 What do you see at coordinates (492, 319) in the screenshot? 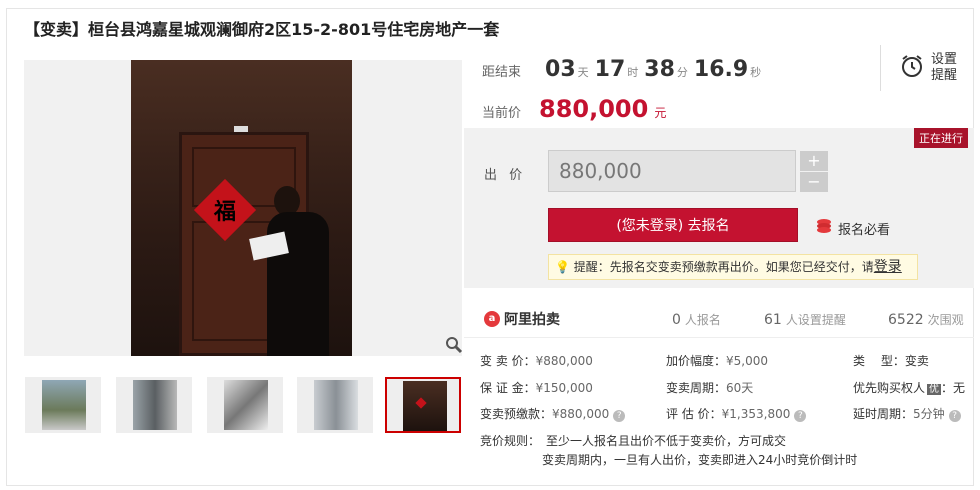
I see `ali-logo-icon: a` at bounding box center [492, 319].